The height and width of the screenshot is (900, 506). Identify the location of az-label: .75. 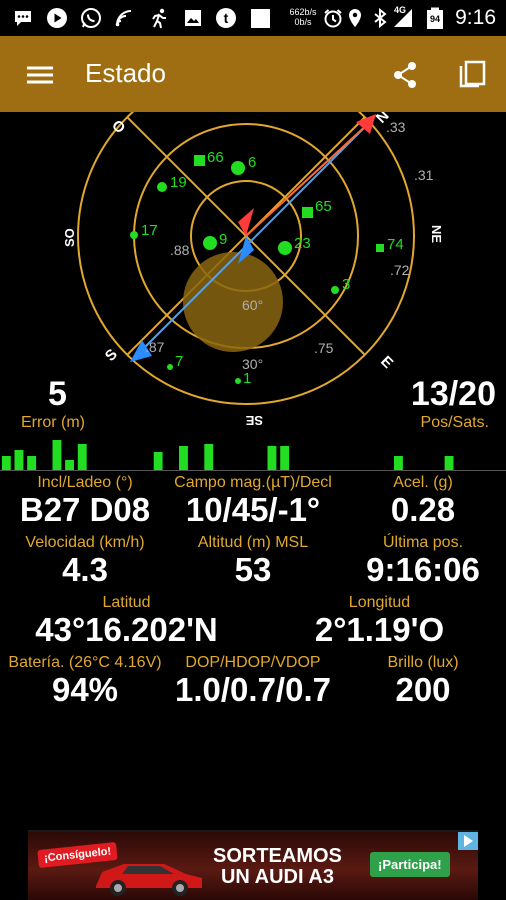
(324, 348).